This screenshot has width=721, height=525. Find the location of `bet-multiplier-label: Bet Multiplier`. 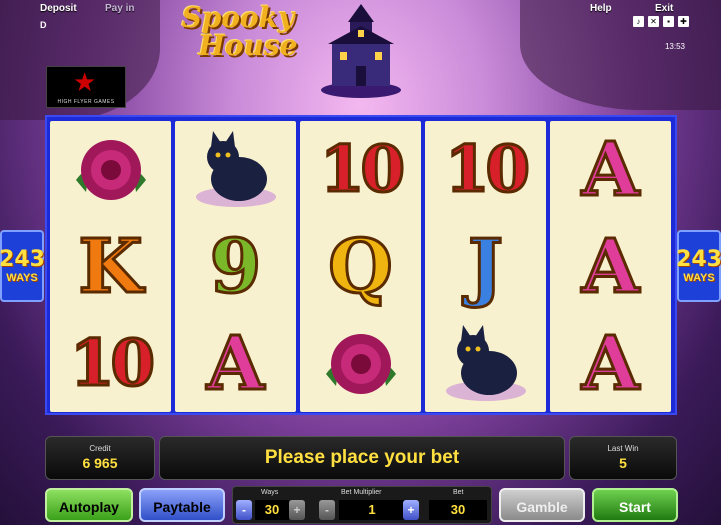

bet-multiplier-label: Bet Multiplier is located at coordinates (361, 492).